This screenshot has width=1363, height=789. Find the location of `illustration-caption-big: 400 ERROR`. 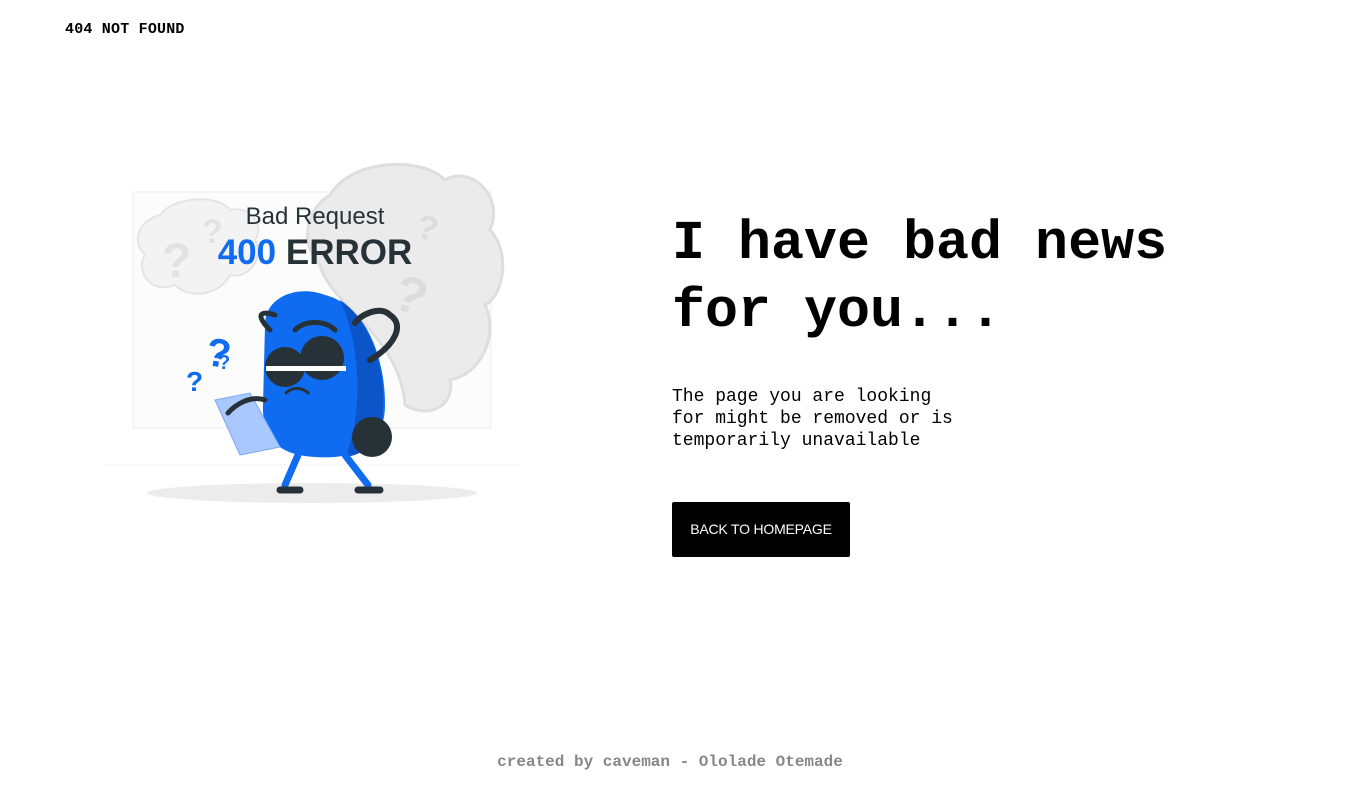

illustration-caption-big: 400 ERROR is located at coordinates (315, 253).